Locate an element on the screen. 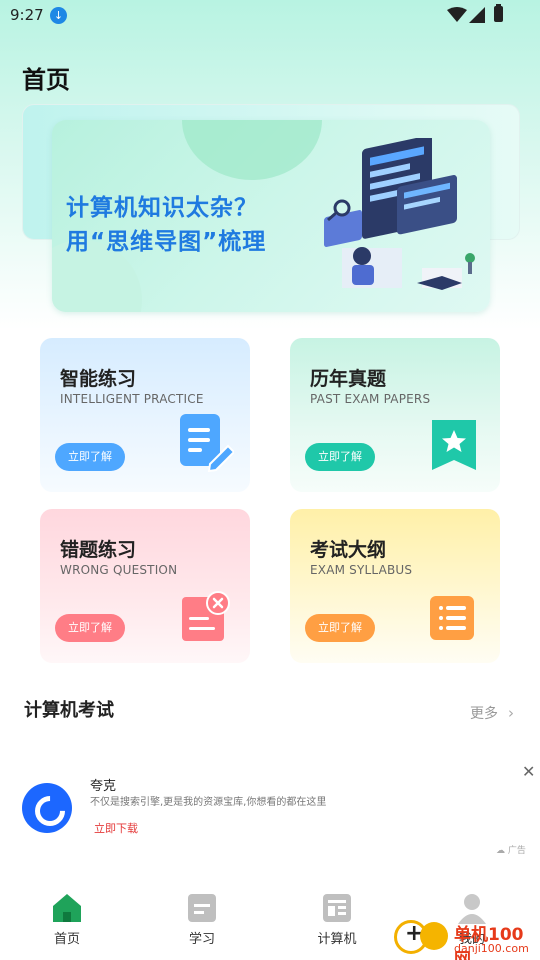 This screenshot has width=540, height=960. nav-study: 学习 is located at coordinates (202, 920).